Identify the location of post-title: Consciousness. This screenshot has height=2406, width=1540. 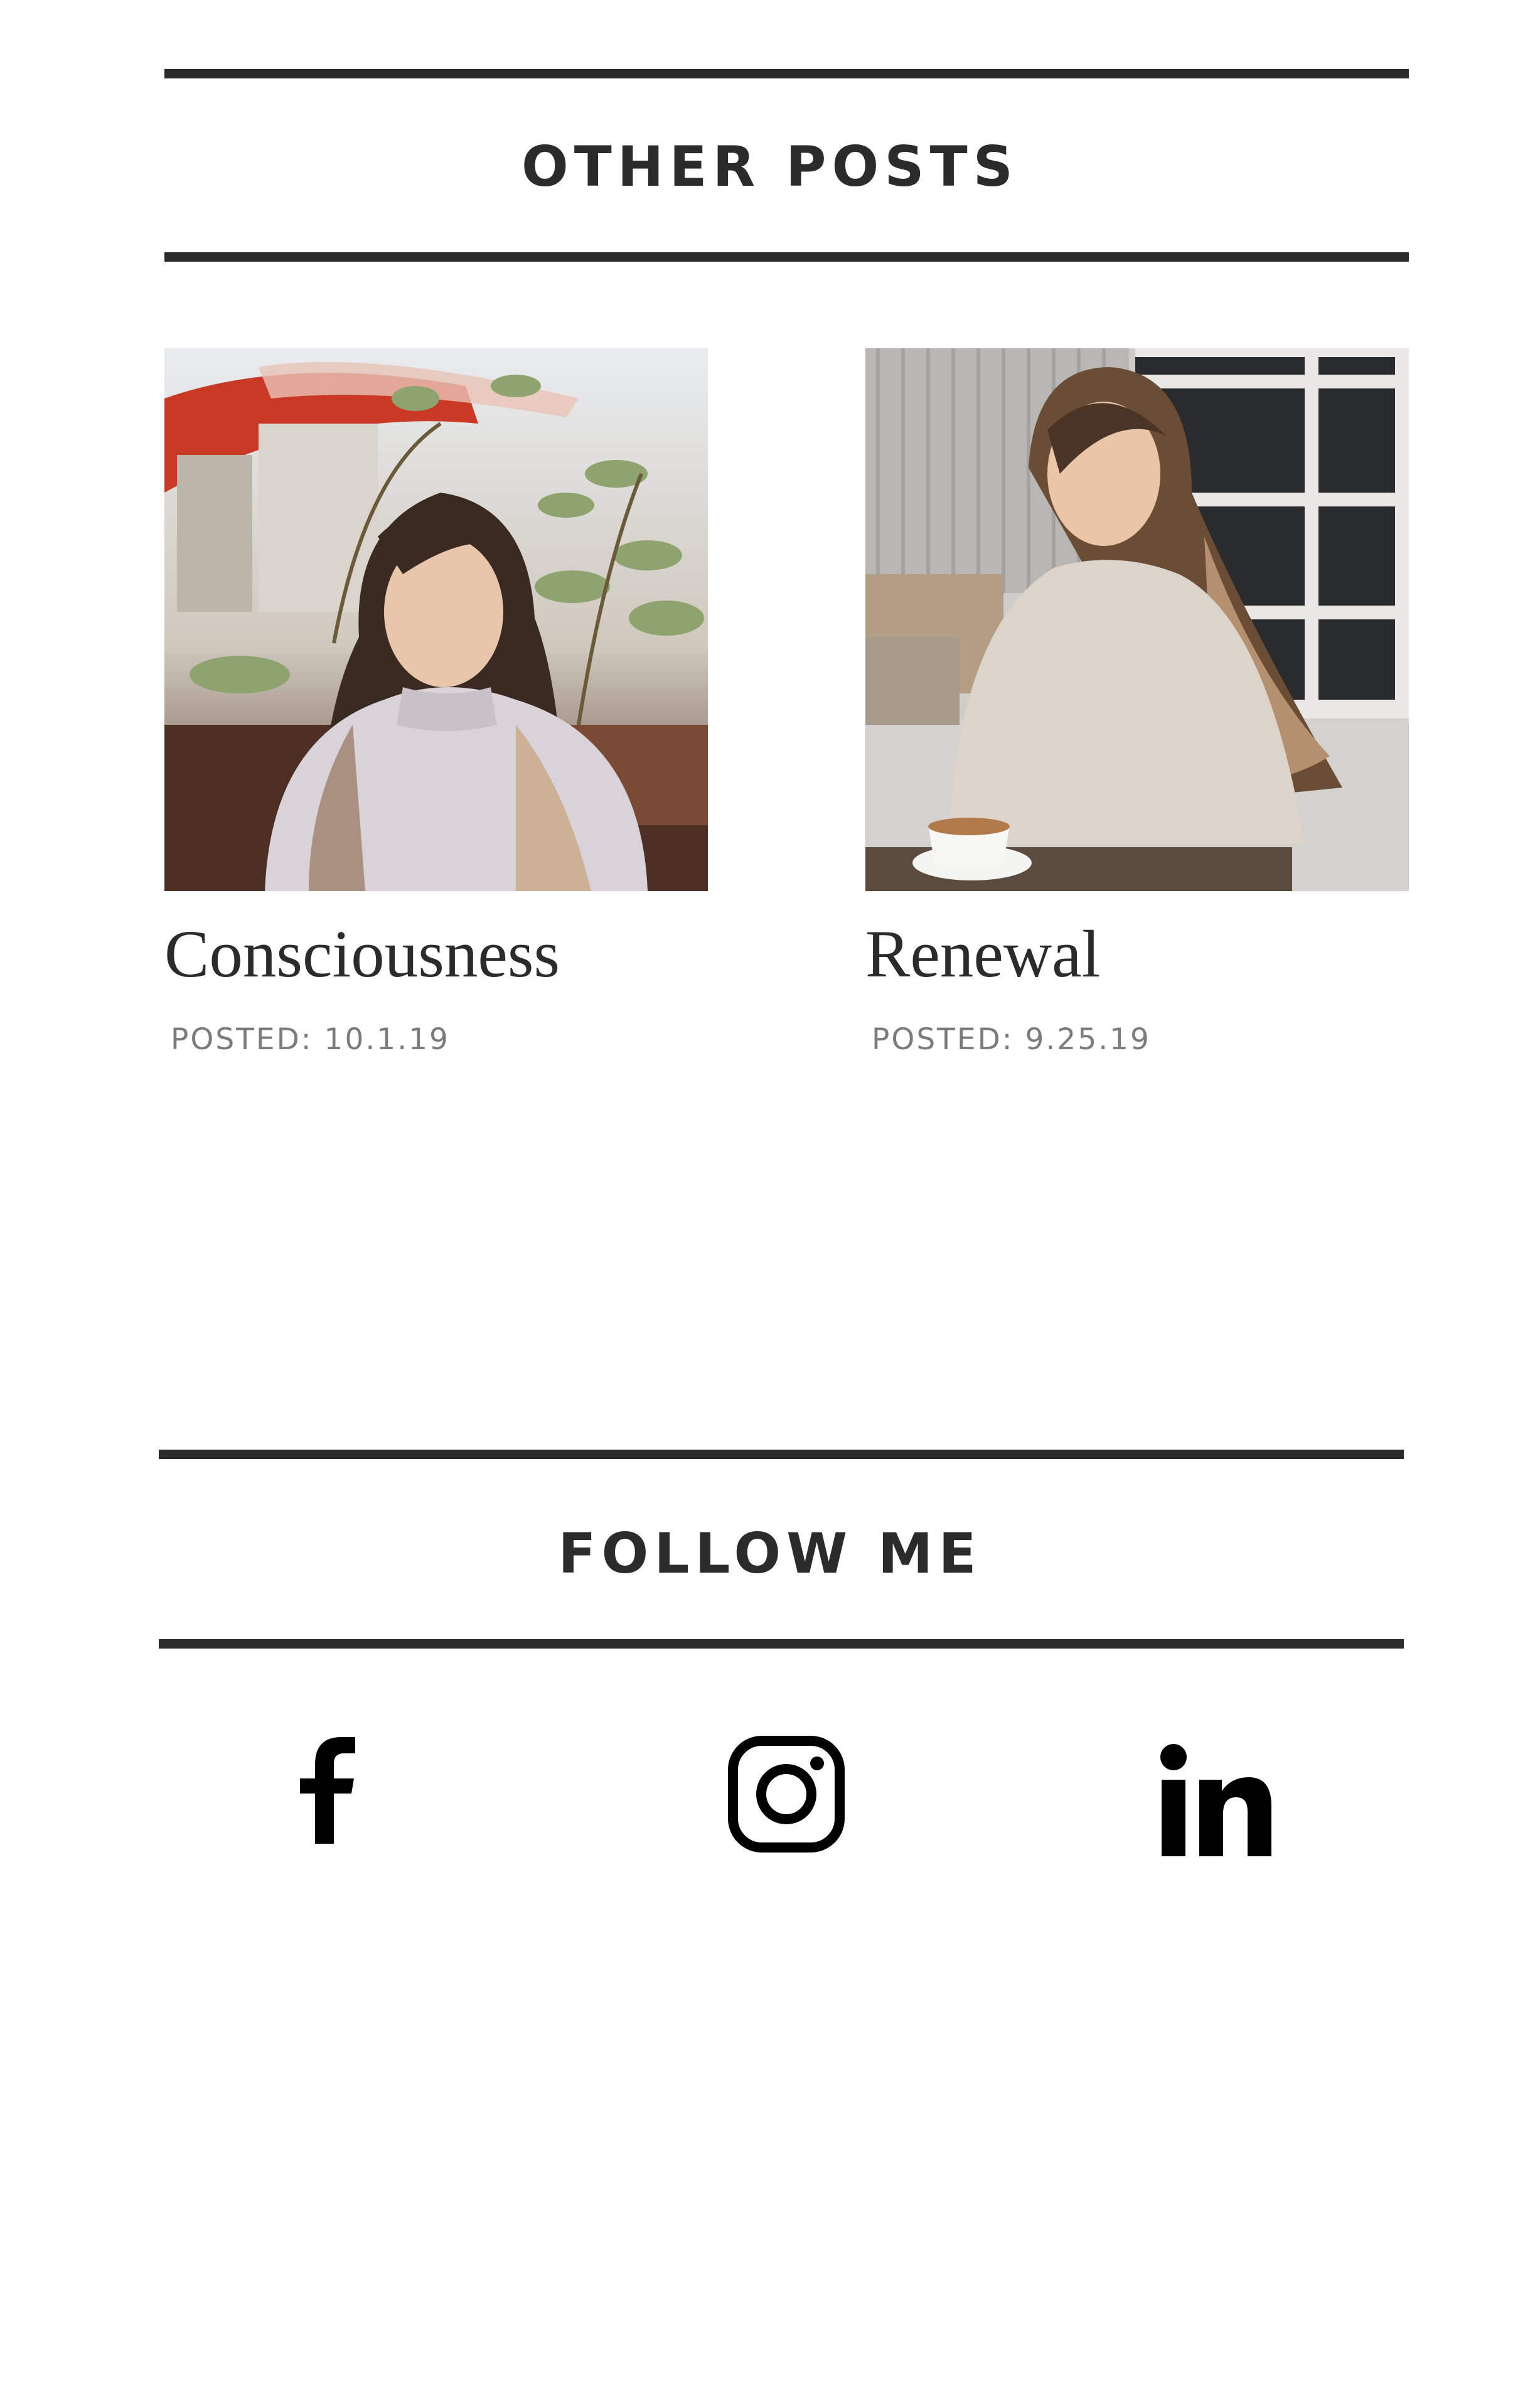
(436, 954).